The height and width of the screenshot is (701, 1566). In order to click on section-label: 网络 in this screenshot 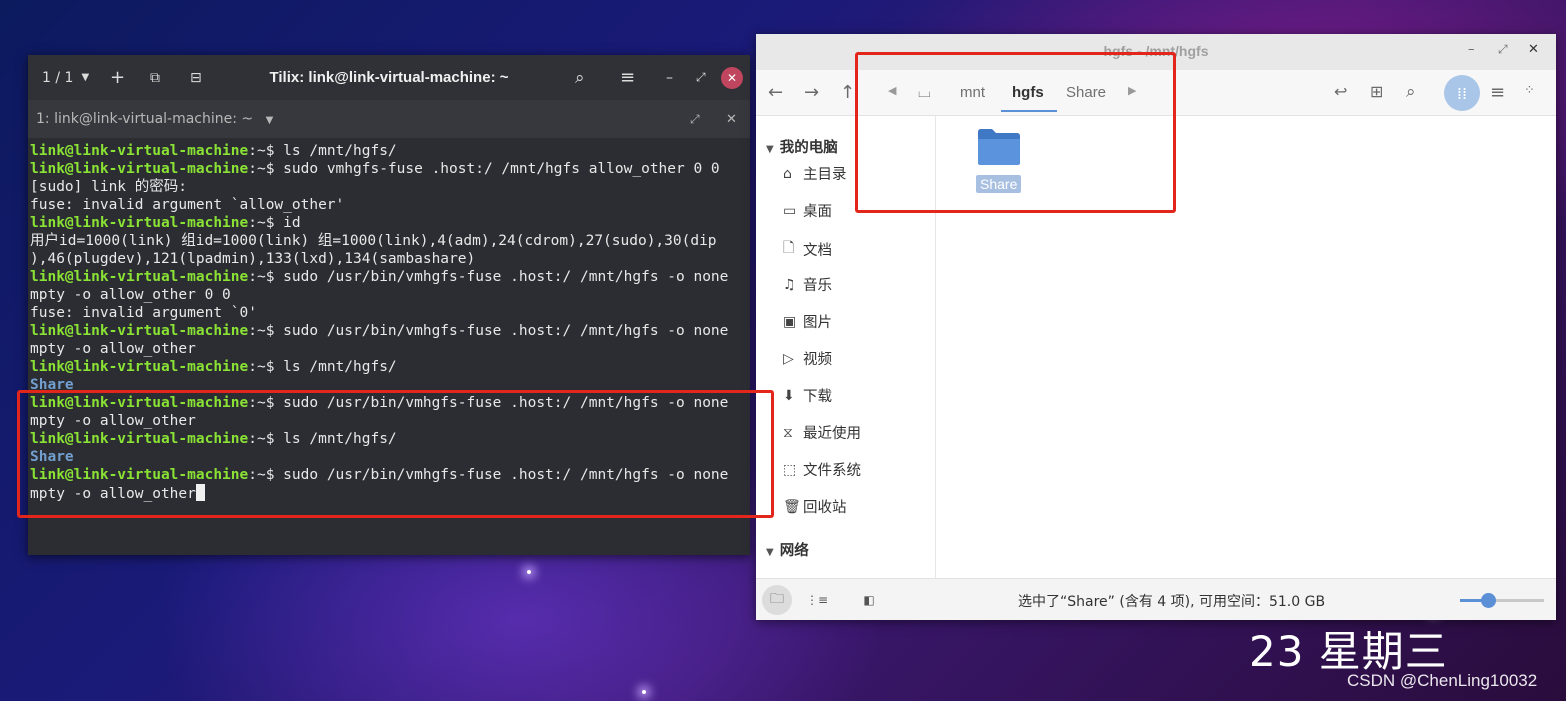, I will do `click(794, 551)`.